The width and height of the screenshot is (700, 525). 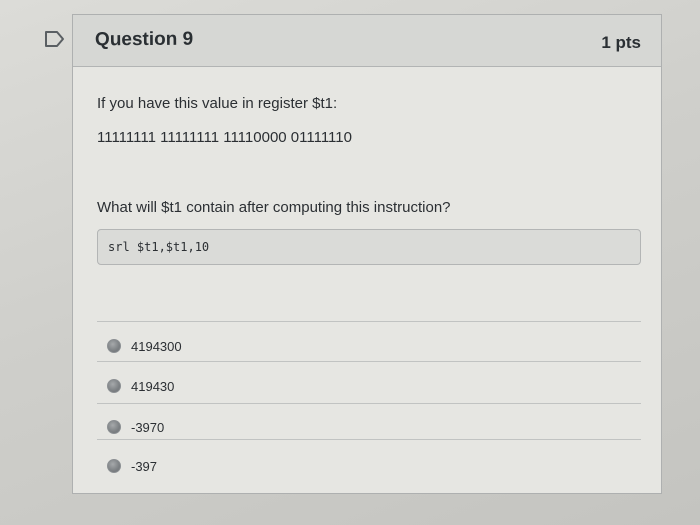 What do you see at coordinates (144, 466) in the screenshot?
I see `answer-label: -397` at bounding box center [144, 466].